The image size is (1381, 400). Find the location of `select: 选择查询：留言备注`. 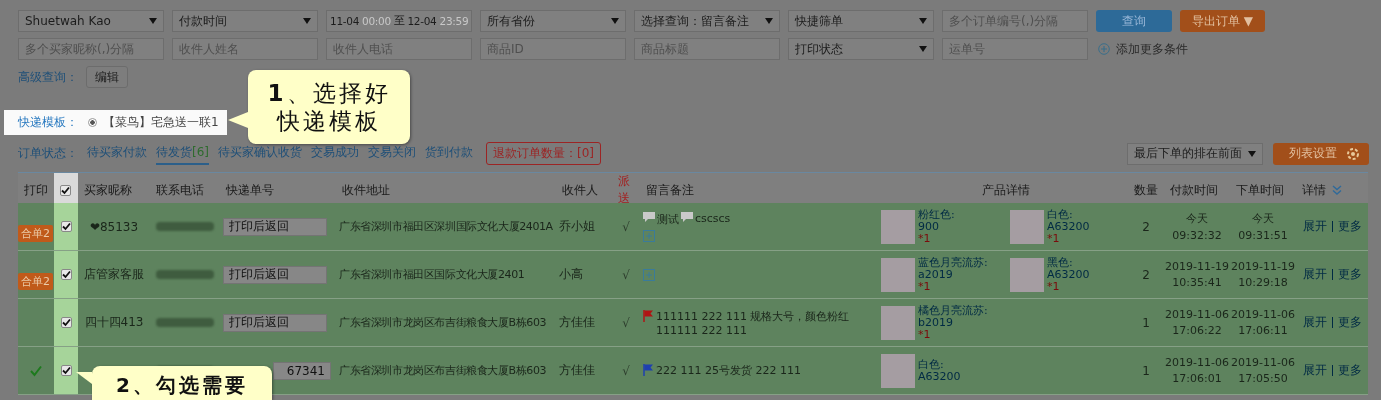

select: 选择查询：留言备注 is located at coordinates (707, 21).